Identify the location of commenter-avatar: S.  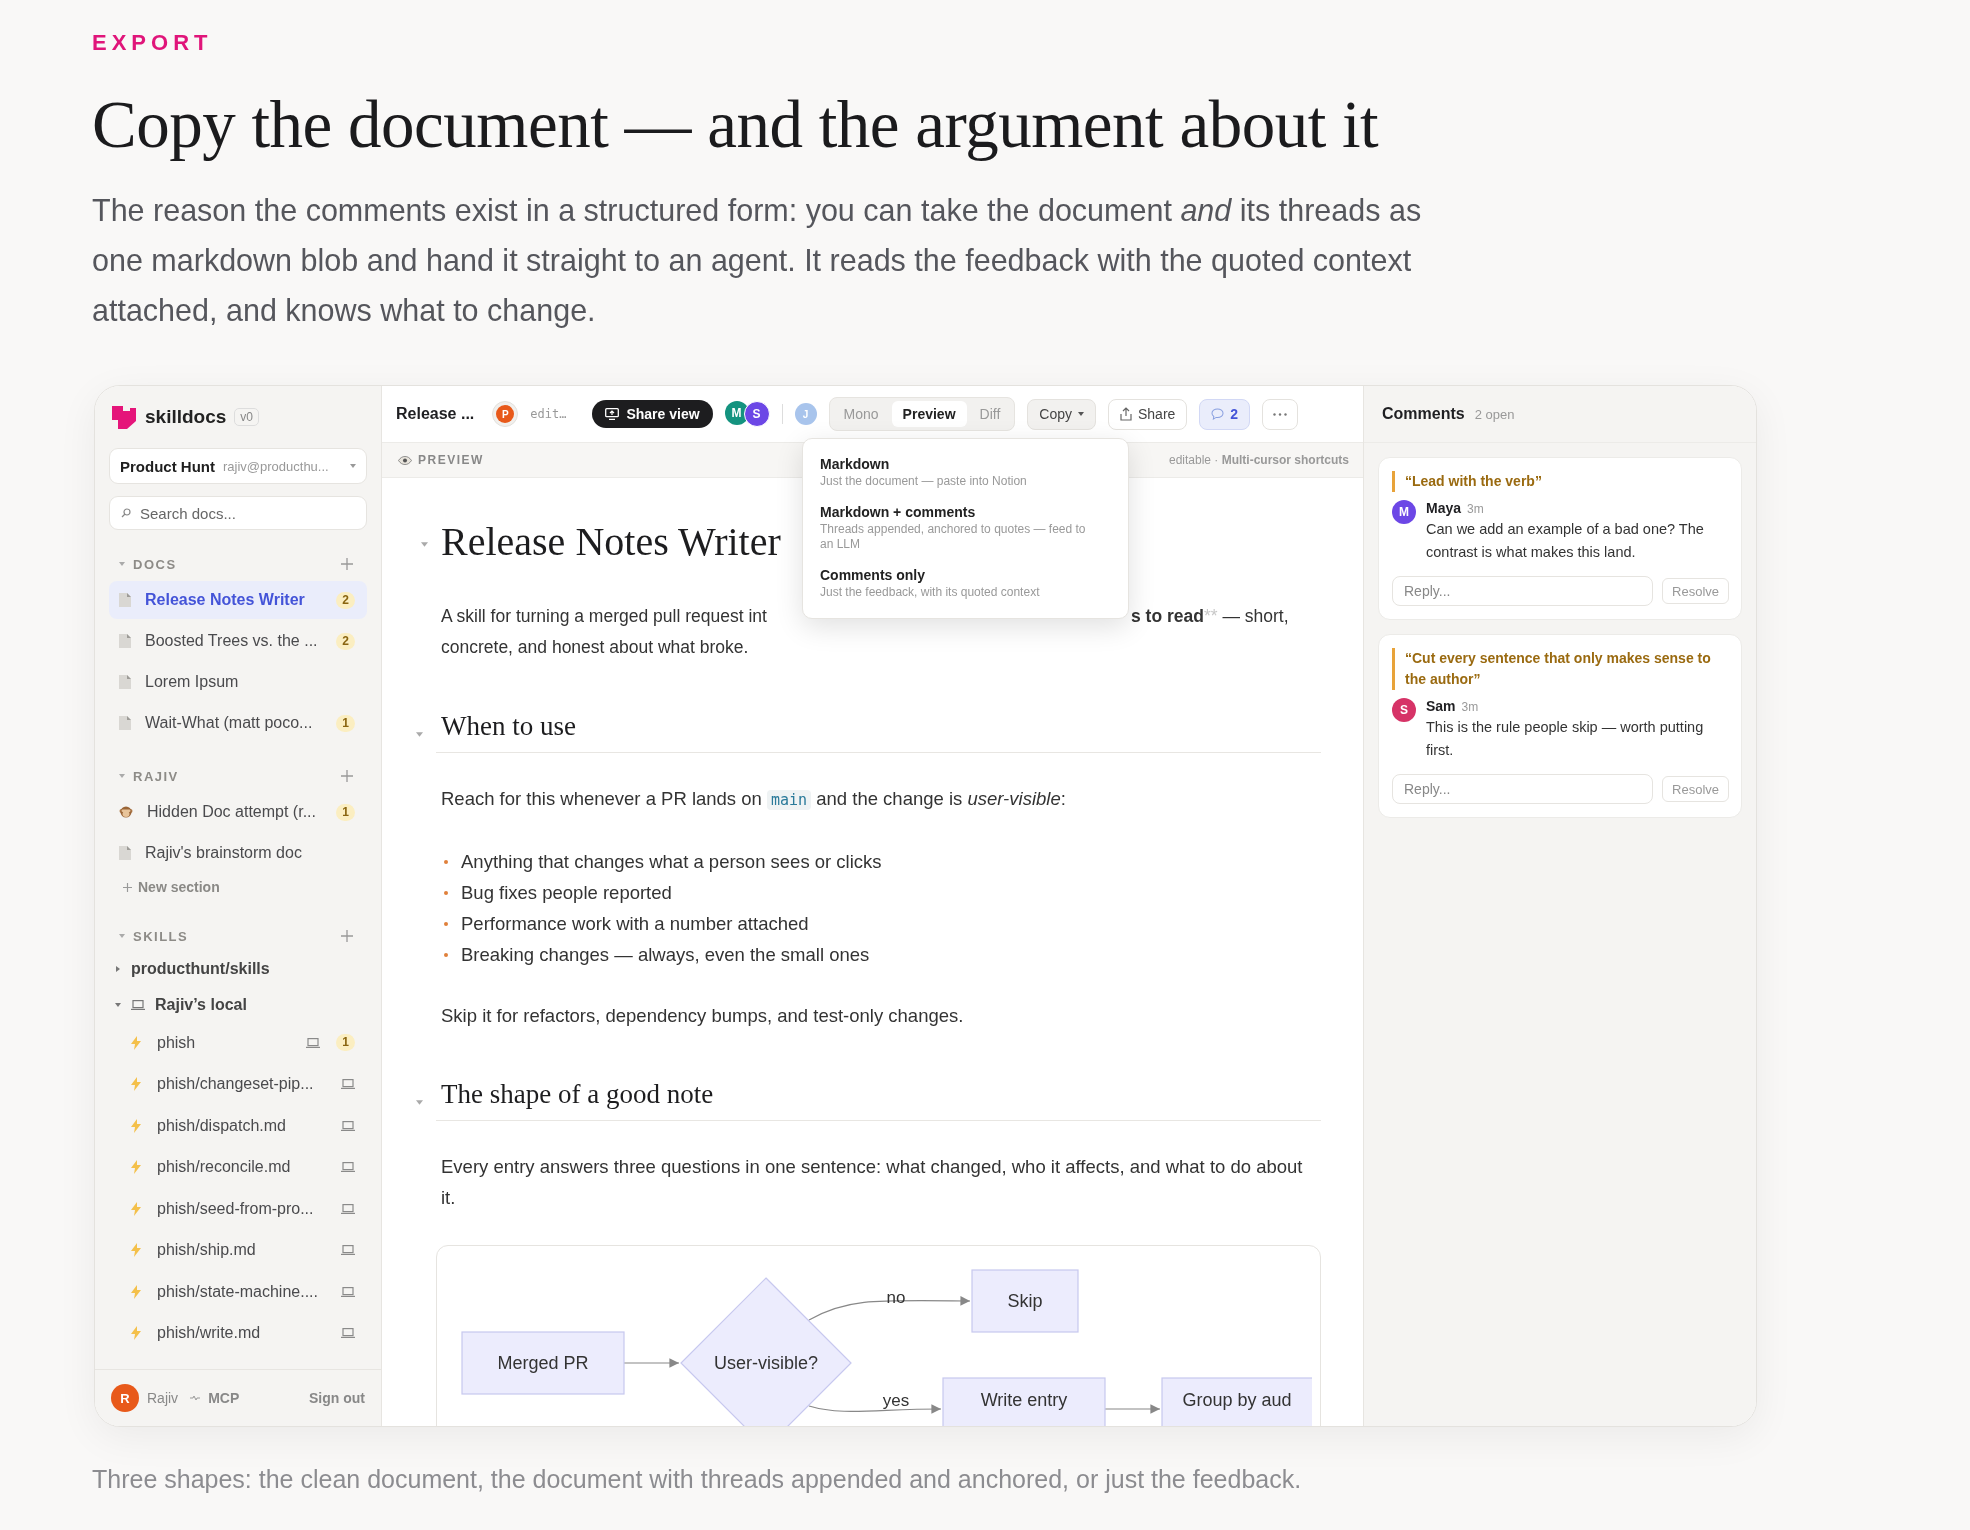
(1404, 710).